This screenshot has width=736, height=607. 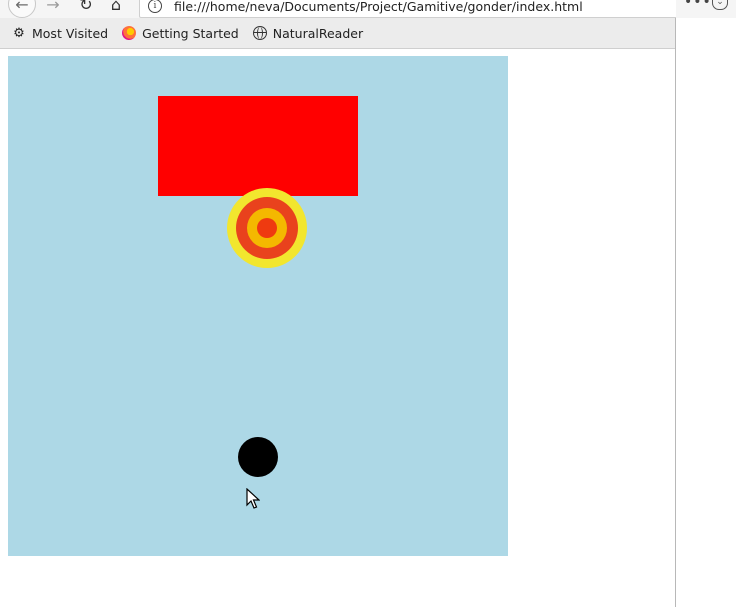 I want to click on bookmark-most-visited: ⚙ Most Visited, so click(x=60, y=33).